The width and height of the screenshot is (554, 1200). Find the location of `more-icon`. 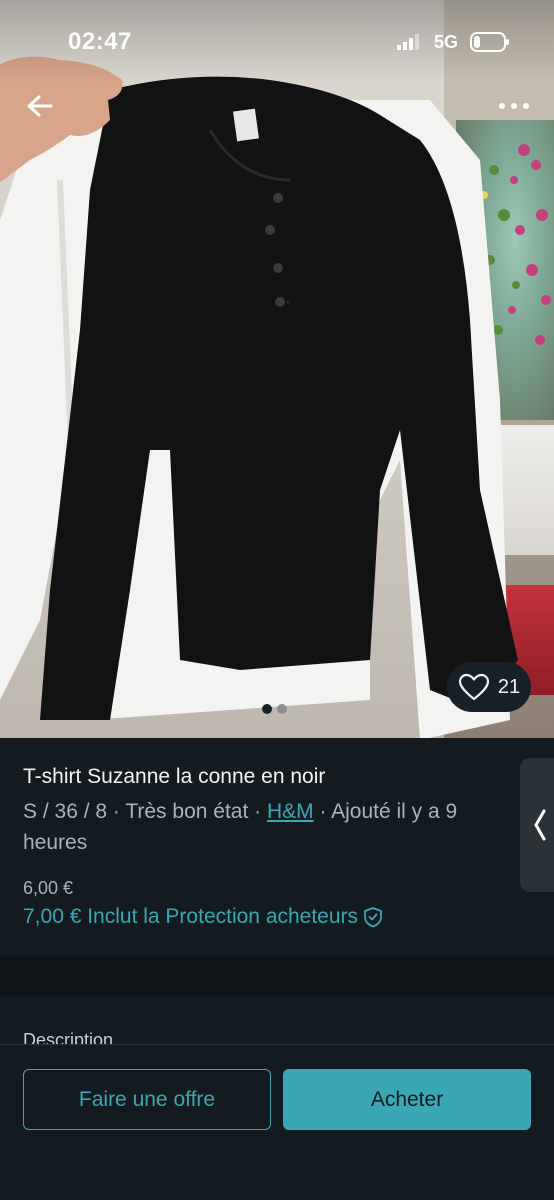

more-icon is located at coordinates (514, 106).